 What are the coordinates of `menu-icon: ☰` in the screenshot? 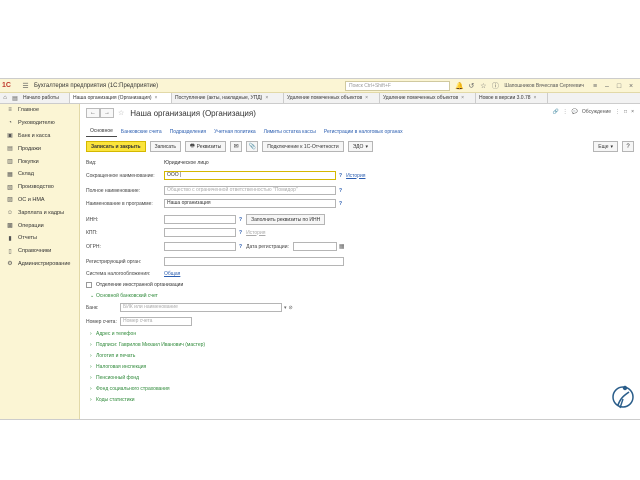 It's located at (25, 85).